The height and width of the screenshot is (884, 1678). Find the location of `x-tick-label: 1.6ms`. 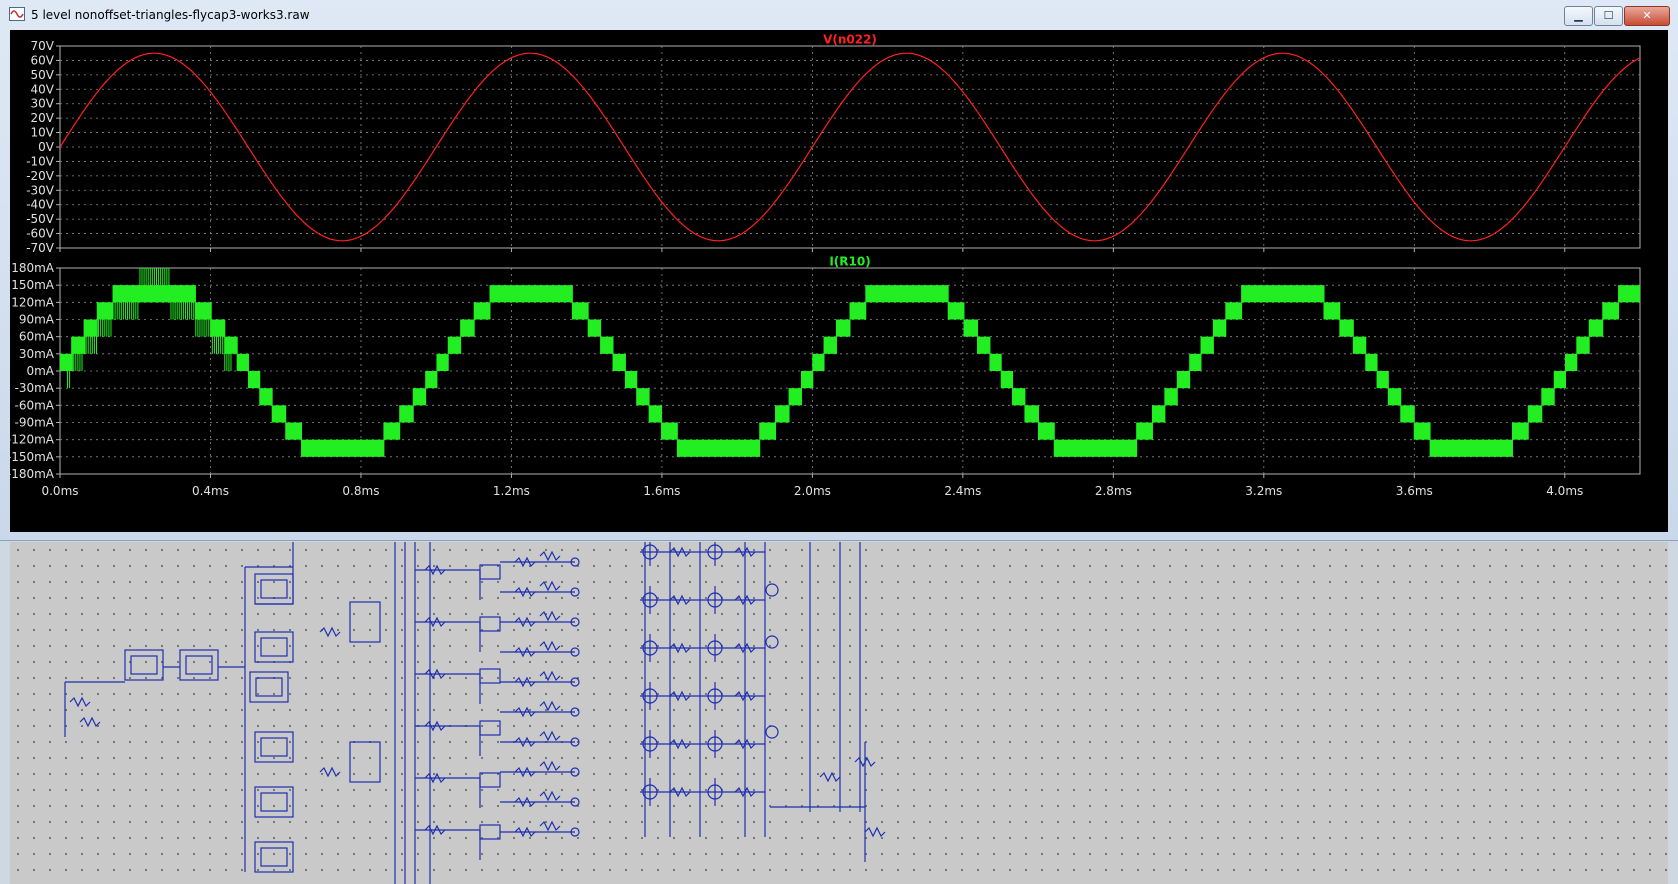

x-tick-label: 1.6ms is located at coordinates (661, 491).